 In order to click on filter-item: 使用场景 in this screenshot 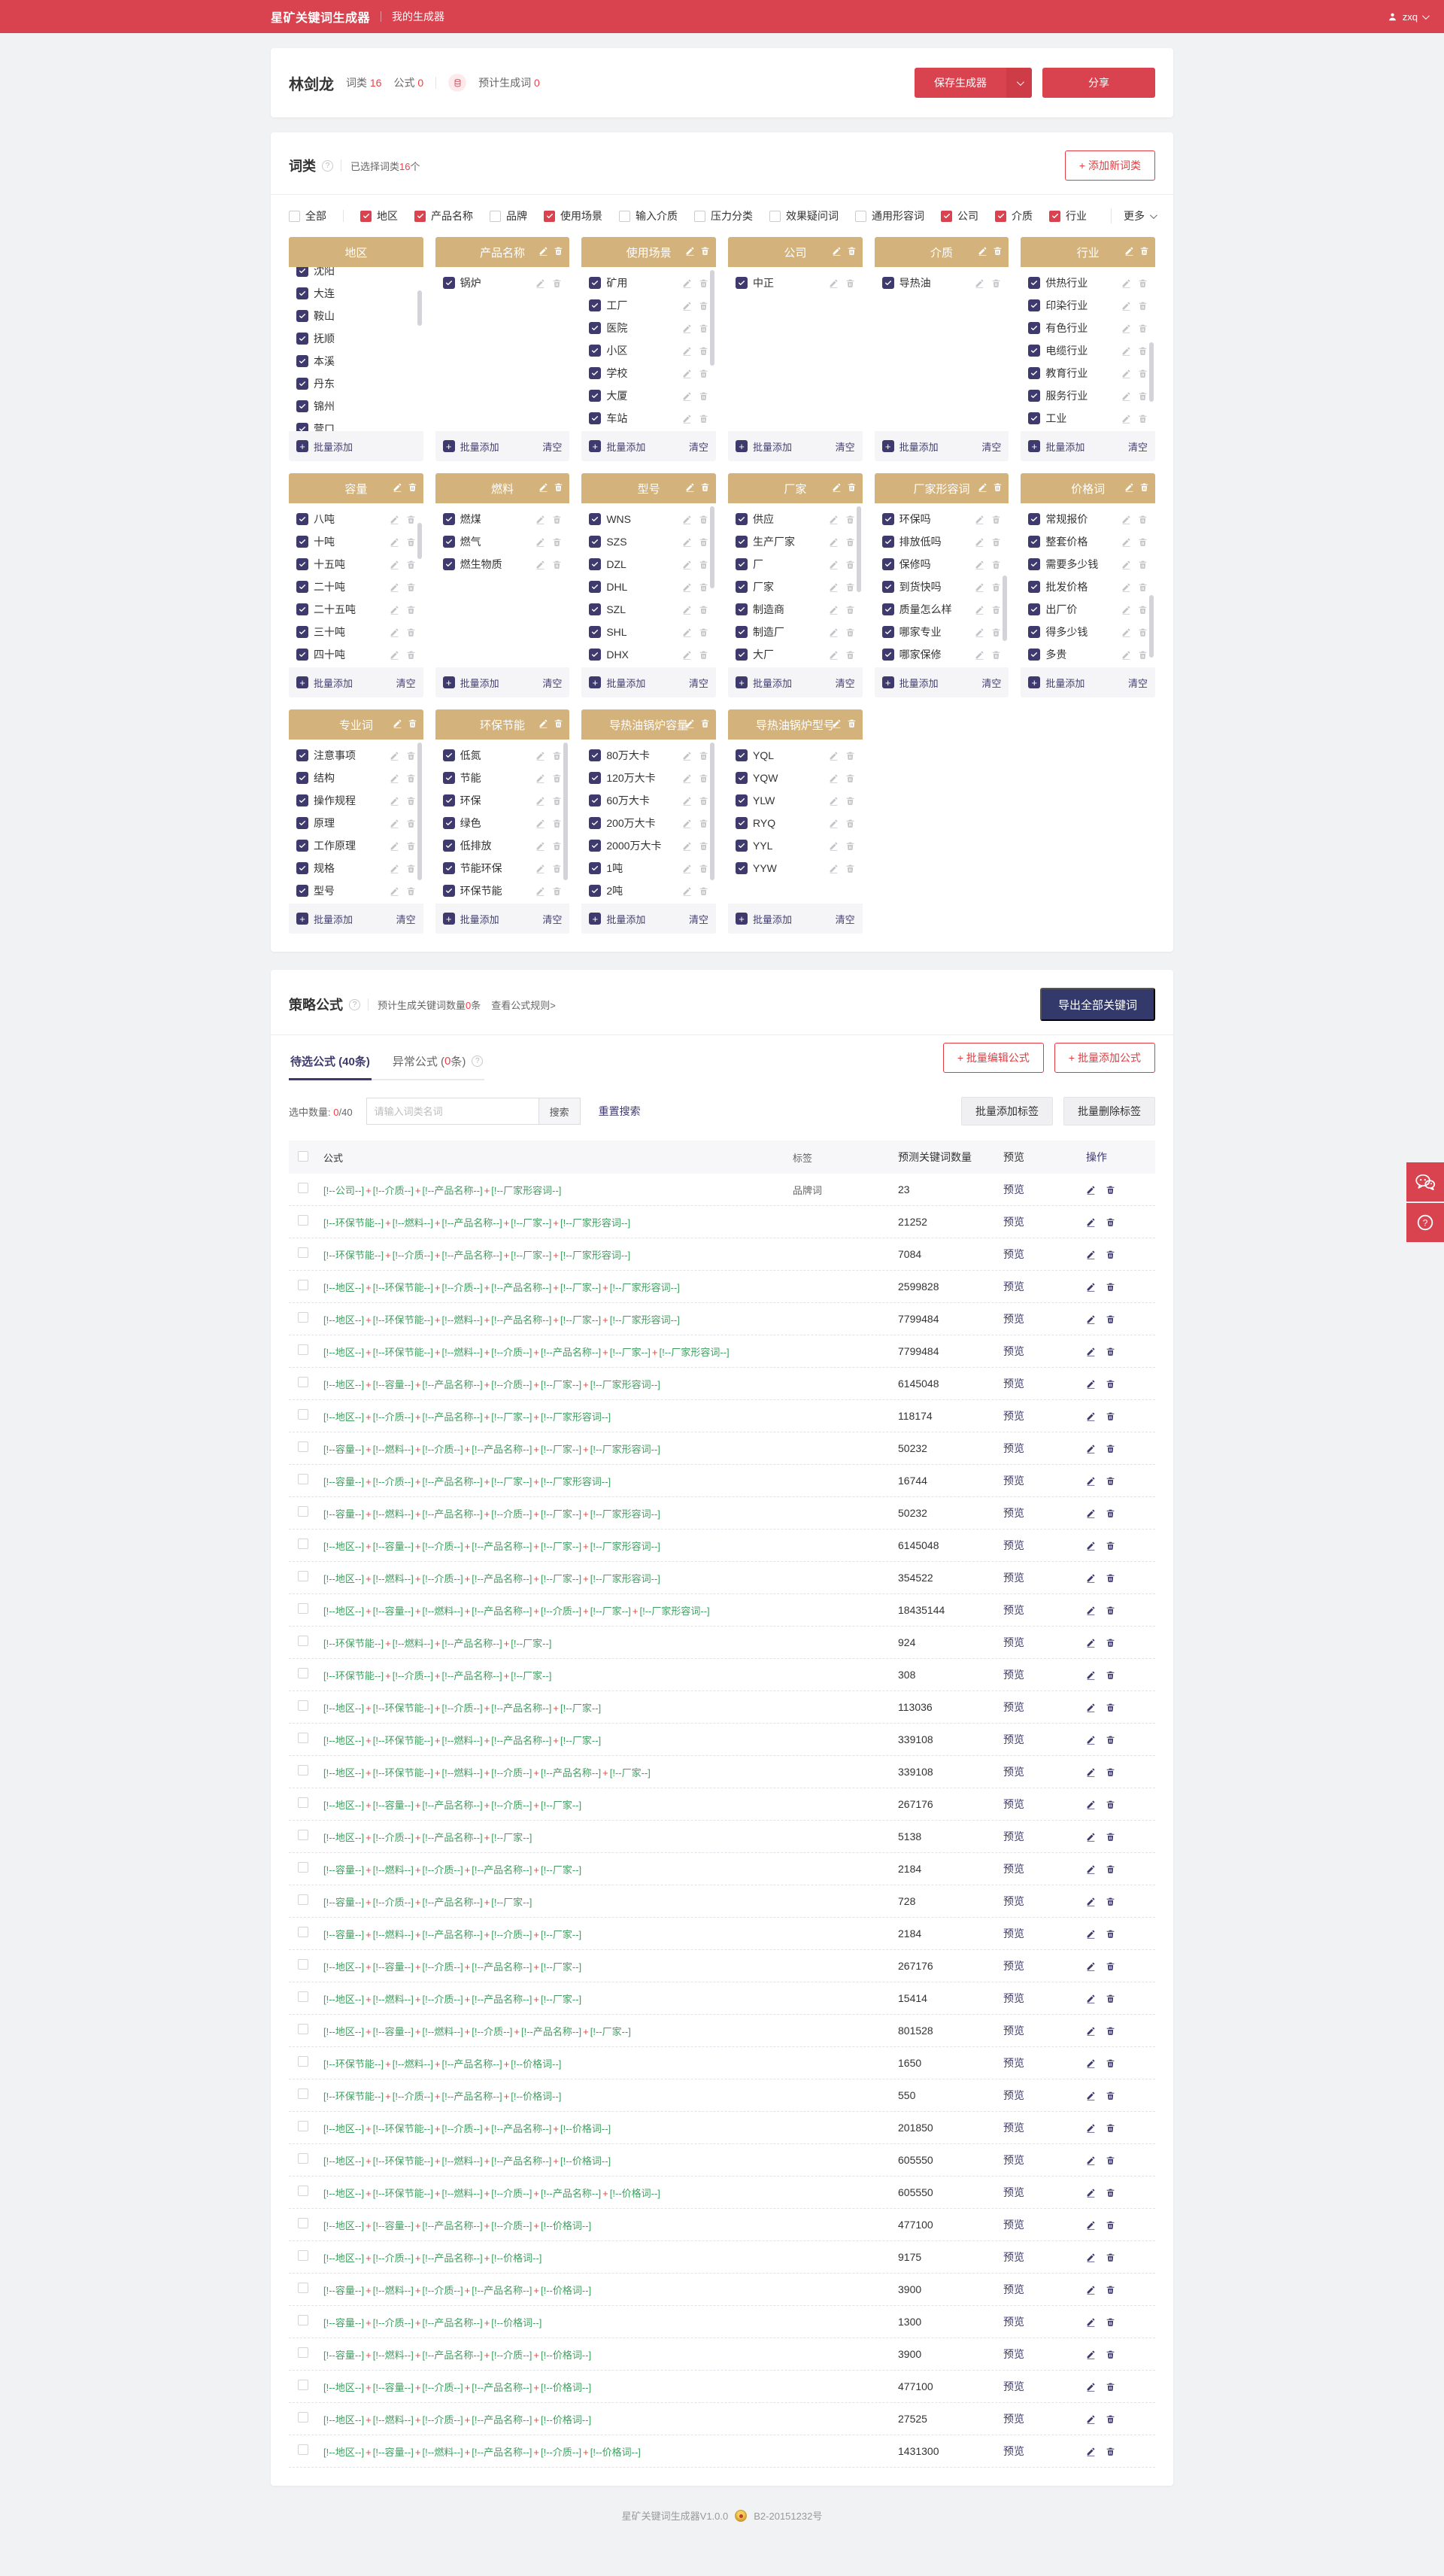, I will do `click(573, 215)`.